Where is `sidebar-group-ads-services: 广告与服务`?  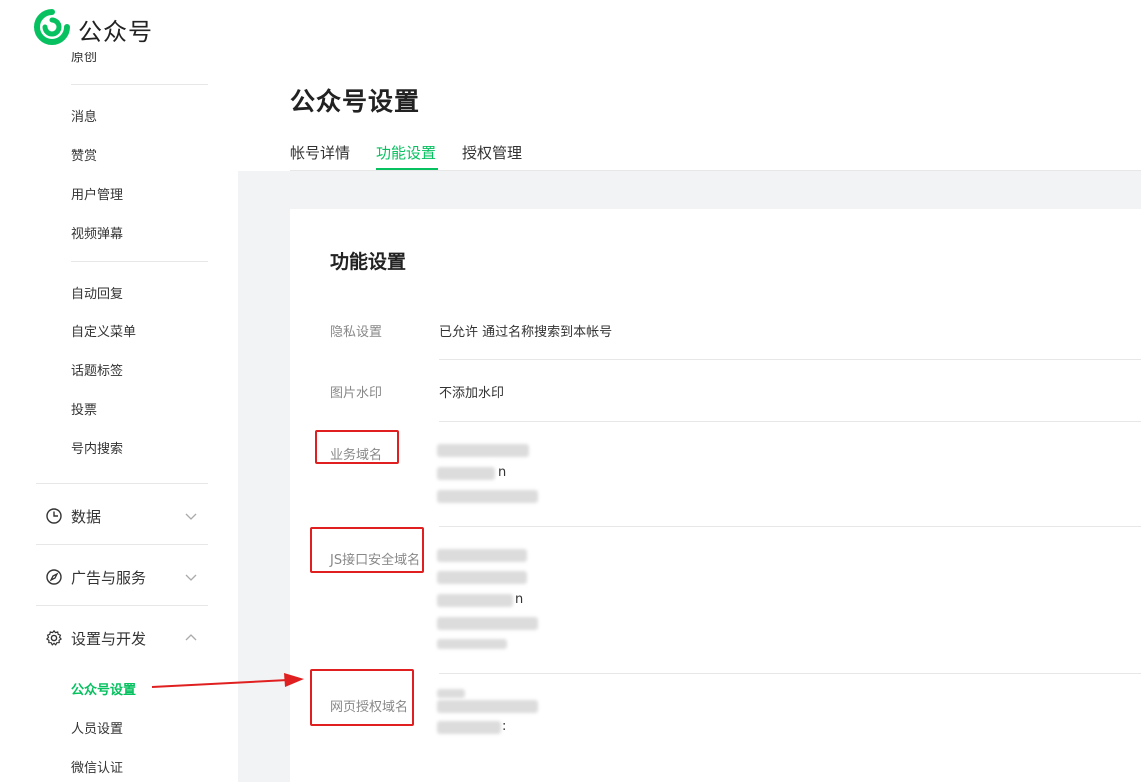
sidebar-group-ads-services: 广告与服务 is located at coordinates (122, 577).